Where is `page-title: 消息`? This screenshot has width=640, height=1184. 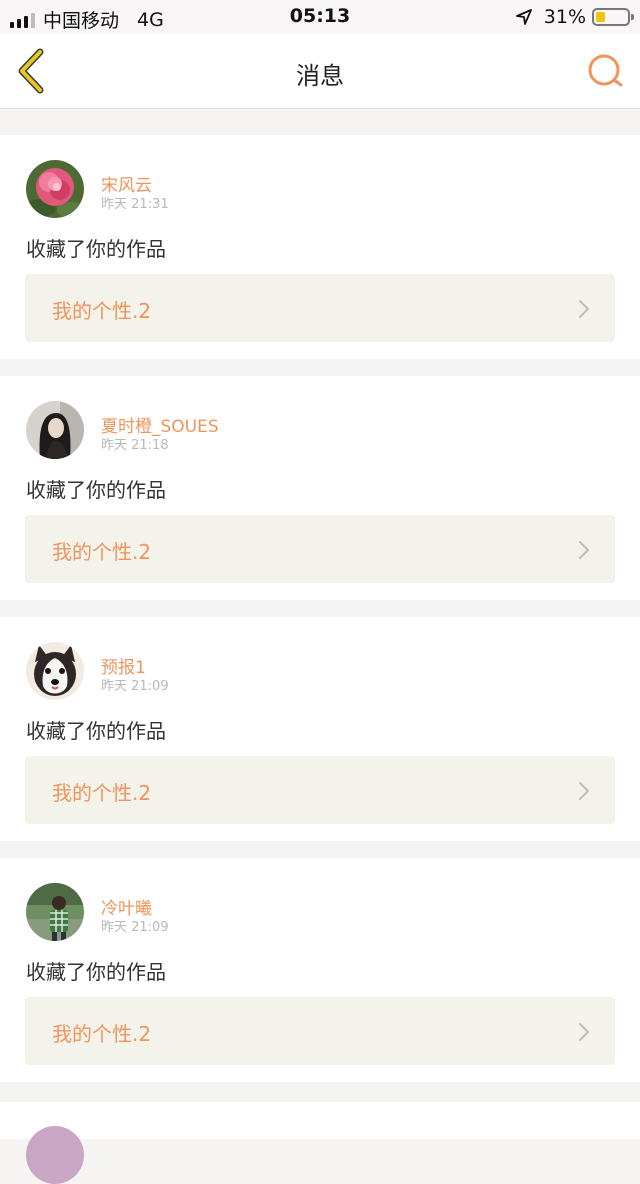
page-title: 消息 is located at coordinates (320, 76).